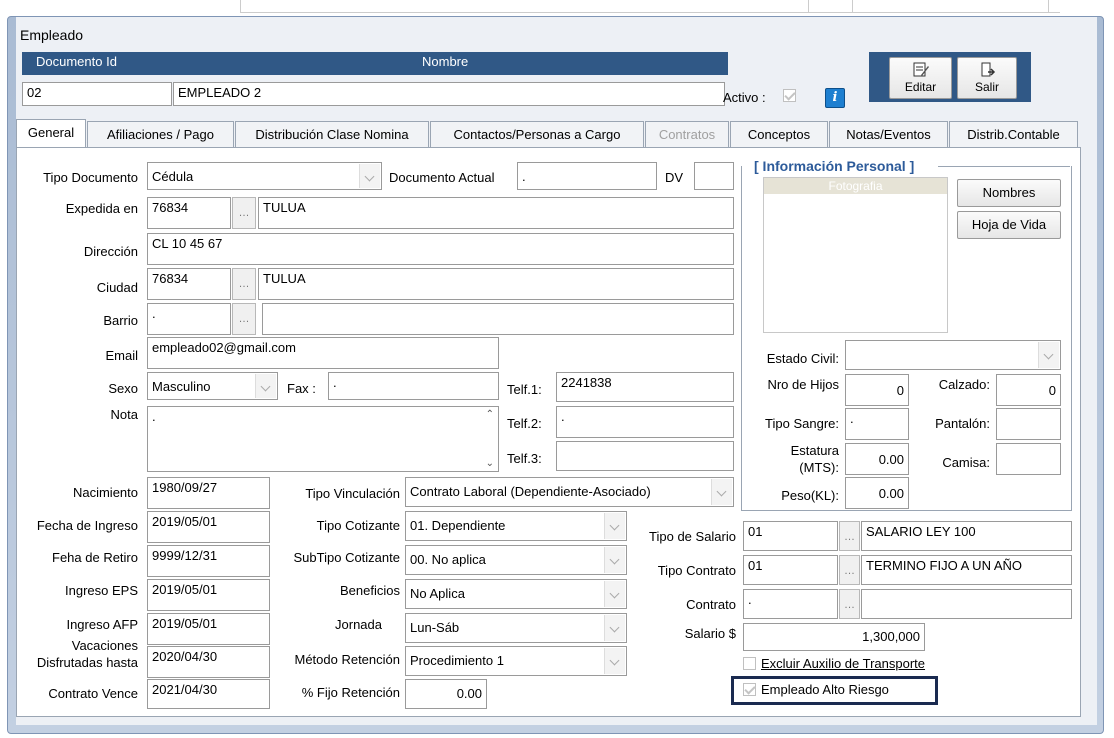 Image resolution: width=1114 pixels, height=738 pixels. What do you see at coordinates (516, 594) in the screenshot?
I see `beneficios-select: No Aplica` at bounding box center [516, 594].